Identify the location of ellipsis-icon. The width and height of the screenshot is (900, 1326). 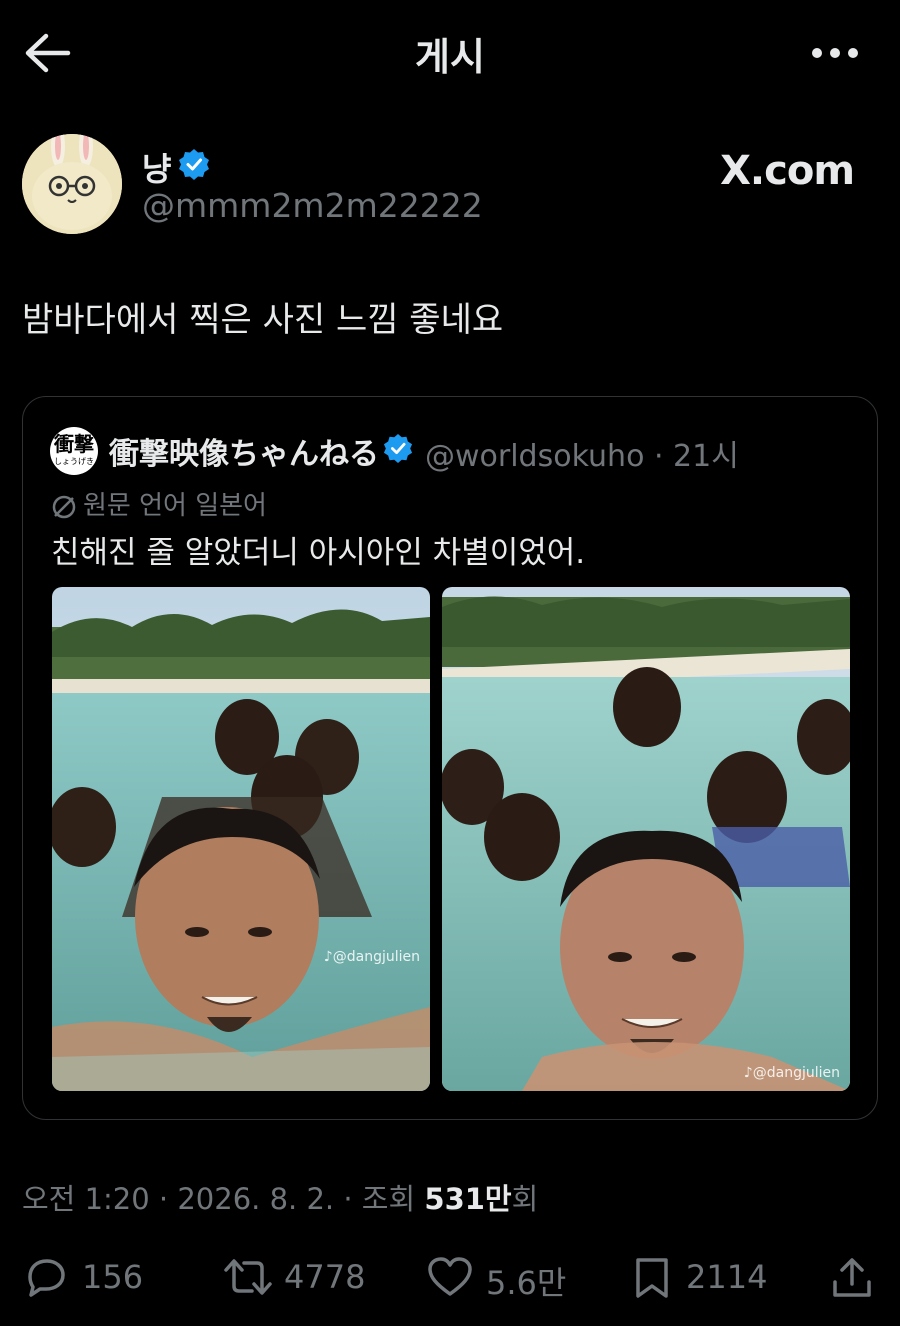
(835, 53).